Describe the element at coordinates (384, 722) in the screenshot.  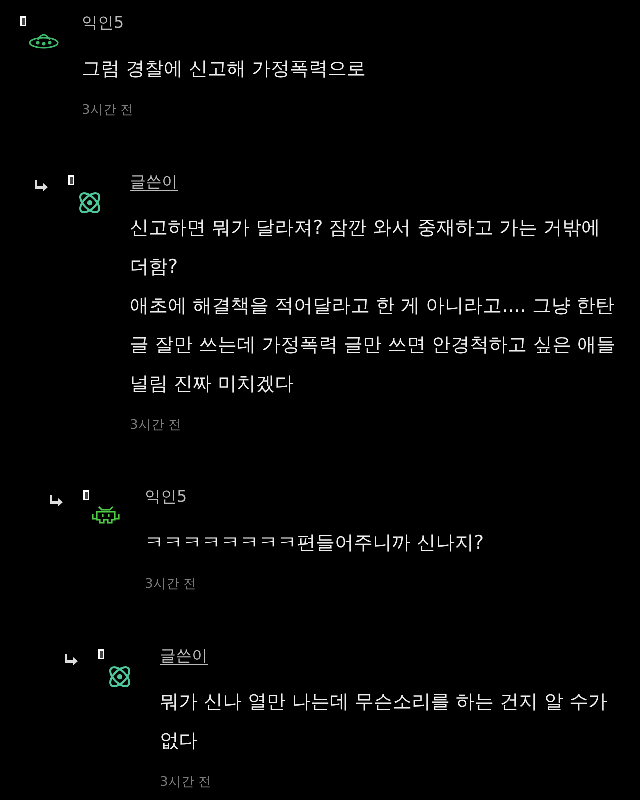
I see `comment-text: 뭐가 신나 열만 나는데 무슨소리를 하는 건지 알 수가 없다` at that location.